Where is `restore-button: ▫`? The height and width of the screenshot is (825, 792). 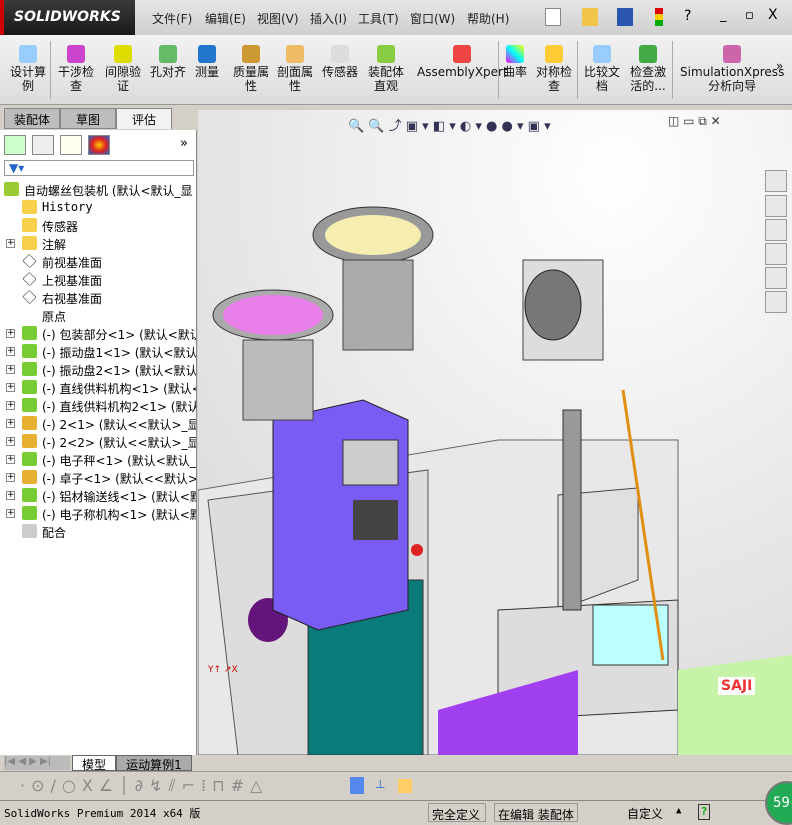
restore-button: ▫ is located at coordinates (749, 15).